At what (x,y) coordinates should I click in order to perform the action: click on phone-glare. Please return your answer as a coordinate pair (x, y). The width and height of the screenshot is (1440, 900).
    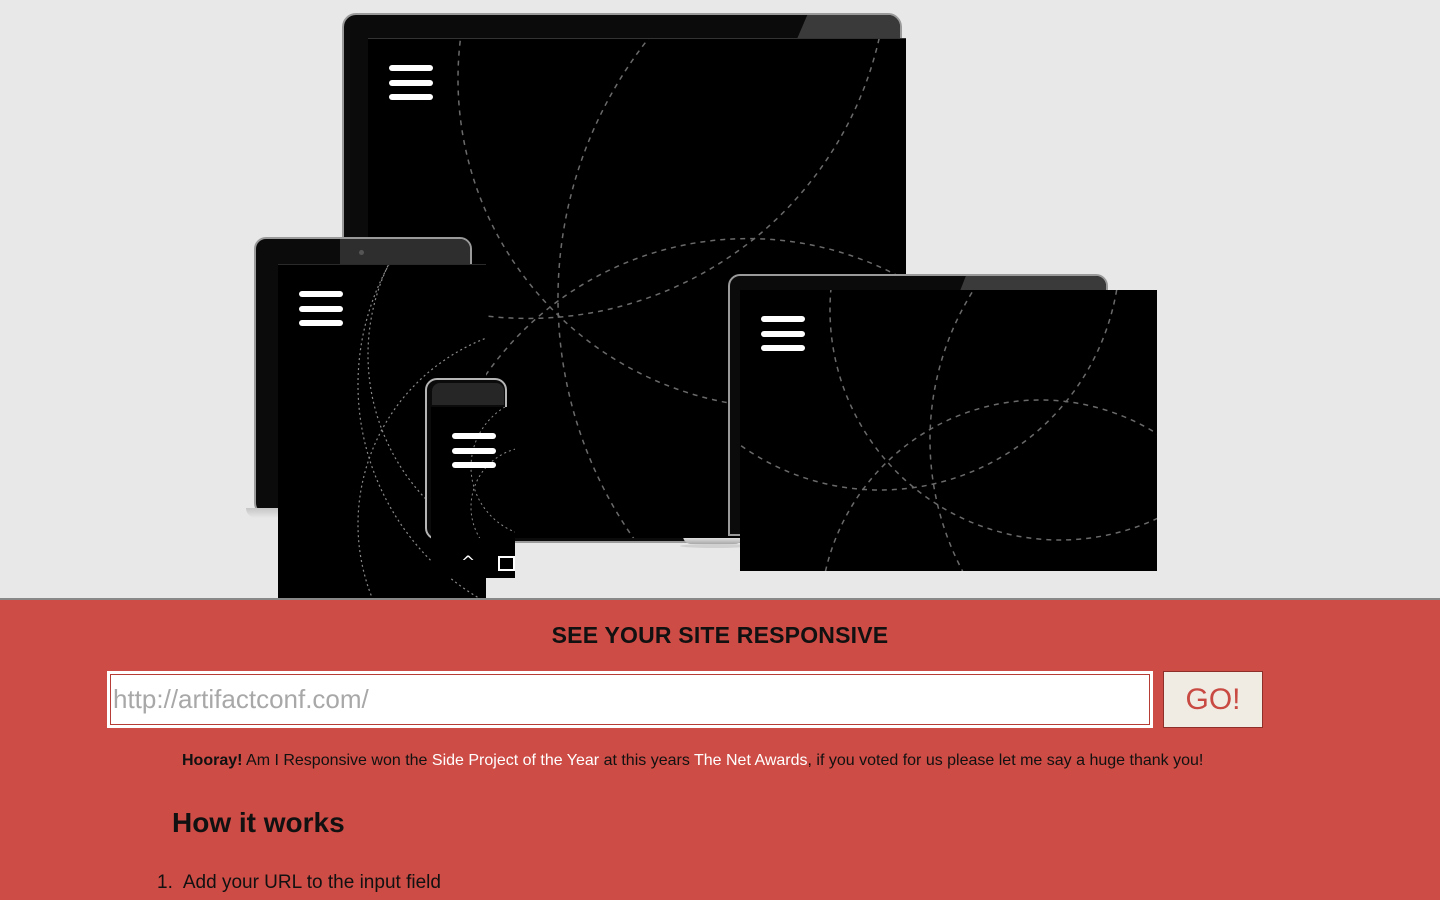
    Looking at the image, I should click on (468, 394).